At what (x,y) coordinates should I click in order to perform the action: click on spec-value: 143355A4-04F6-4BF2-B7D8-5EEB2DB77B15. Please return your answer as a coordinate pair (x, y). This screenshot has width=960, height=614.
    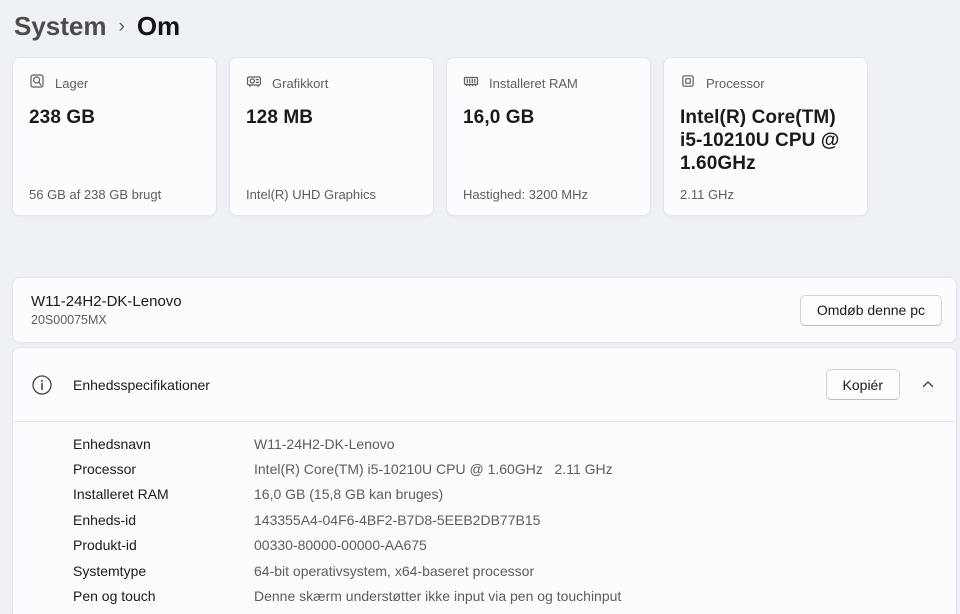
    Looking at the image, I should click on (397, 519).